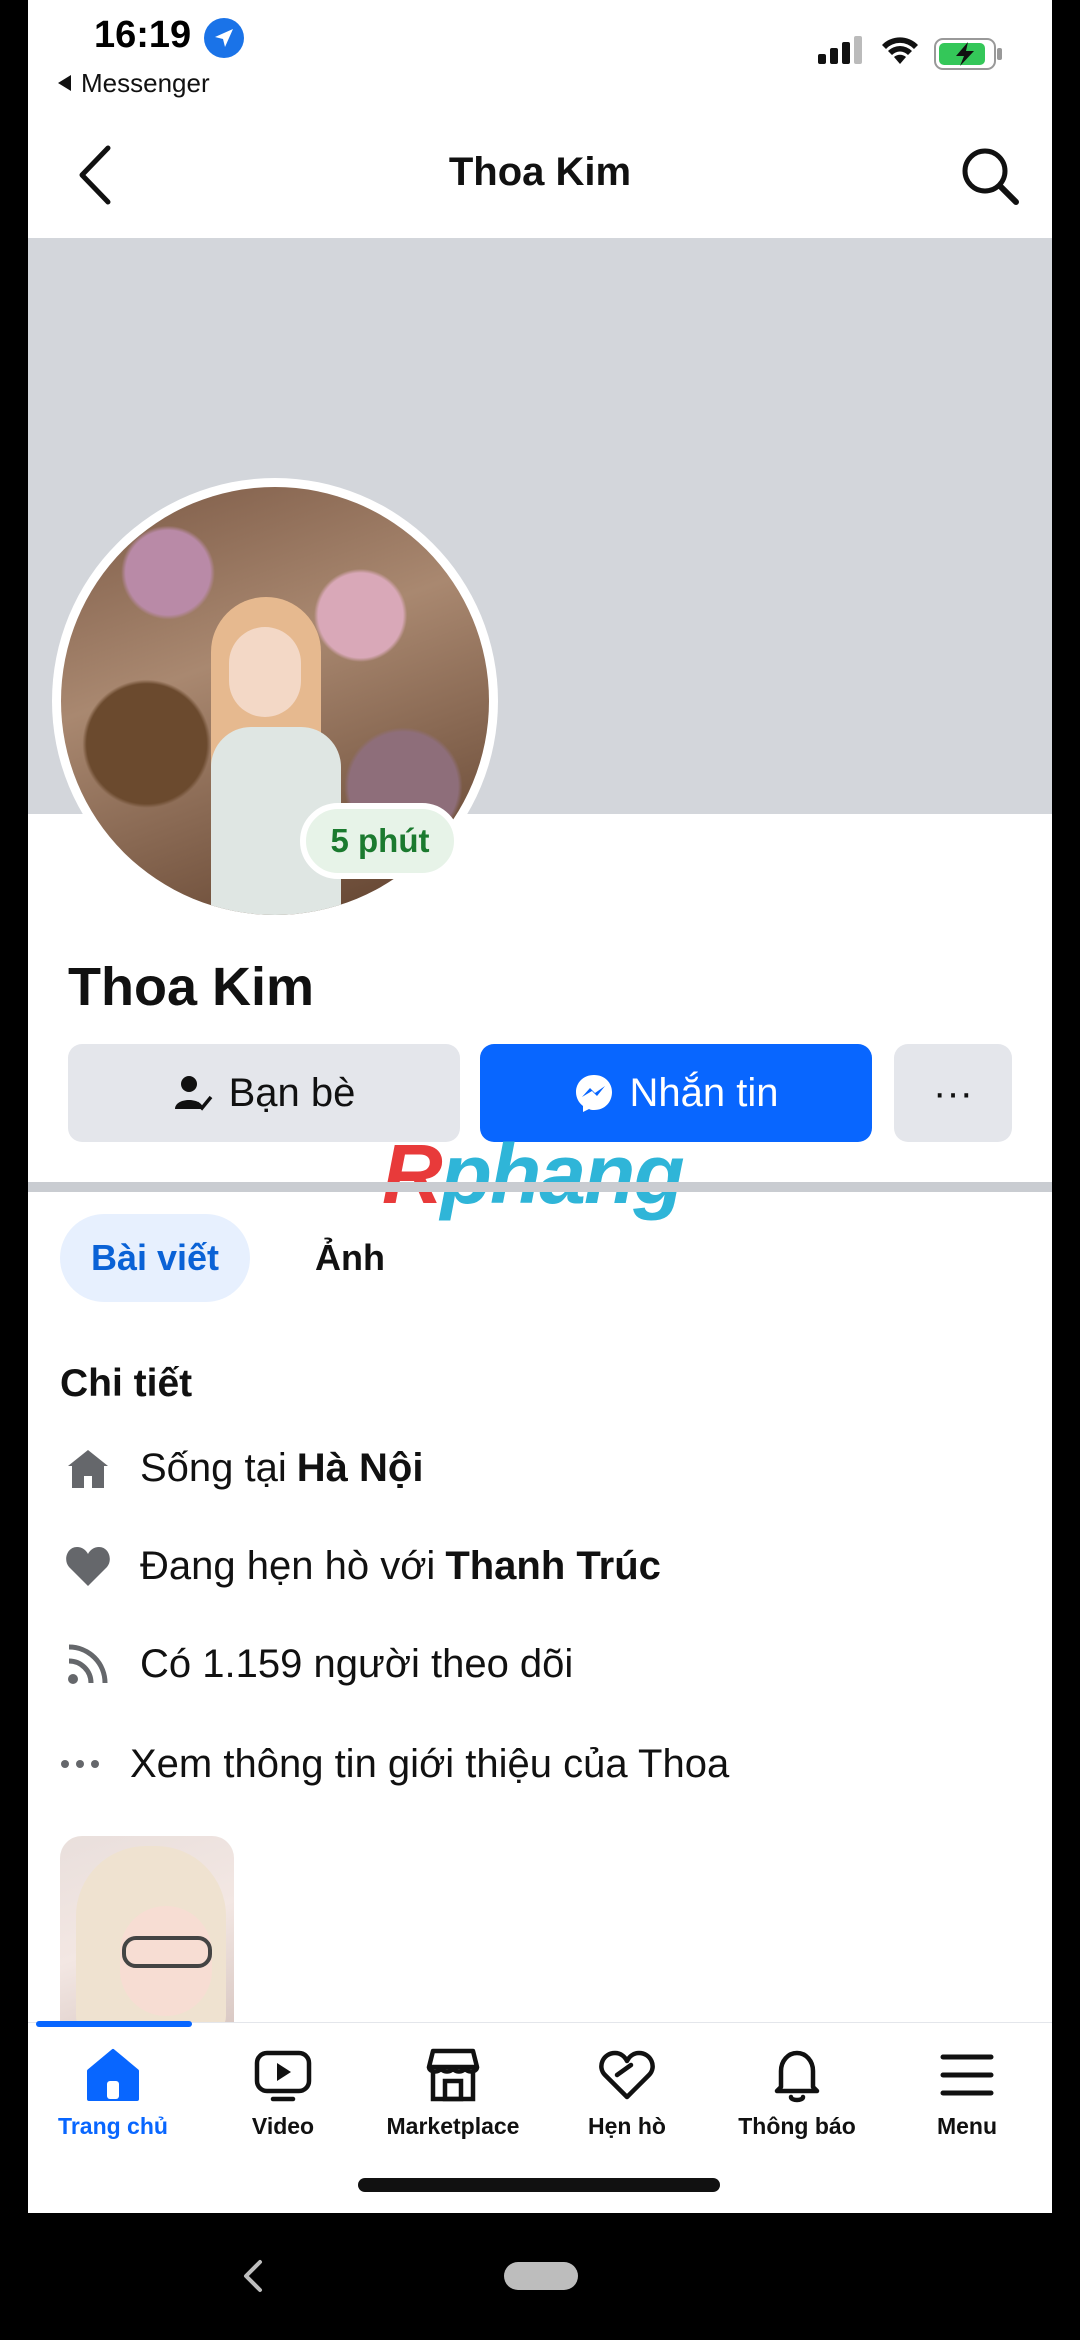  Describe the element at coordinates (704, 1092) in the screenshot. I see `message-button-label: Nhắn tin` at that location.